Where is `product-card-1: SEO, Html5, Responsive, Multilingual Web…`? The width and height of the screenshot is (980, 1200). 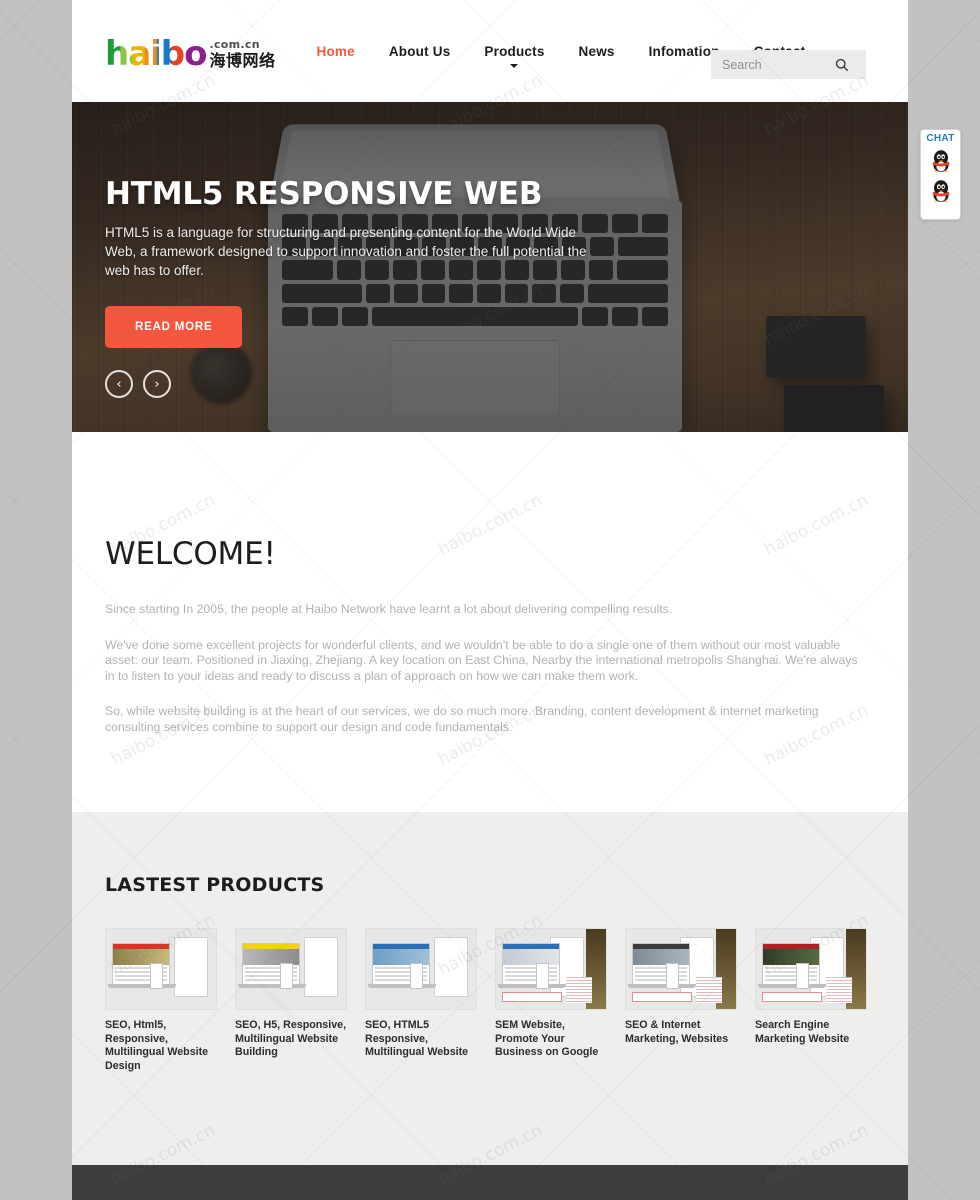
product-card-1: SEO, Html5, Responsive, Multilingual Web… is located at coordinates (161, 1000).